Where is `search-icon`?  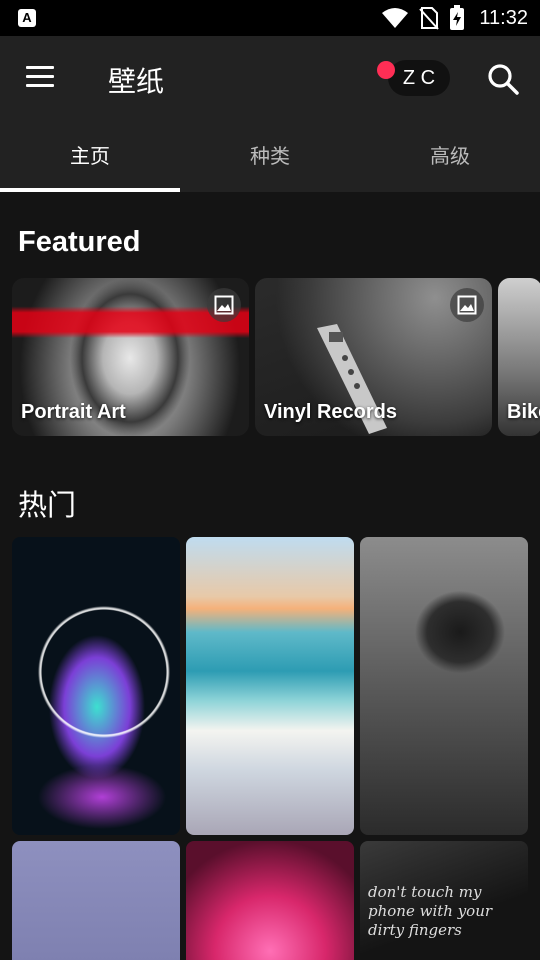 search-icon is located at coordinates (503, 79).